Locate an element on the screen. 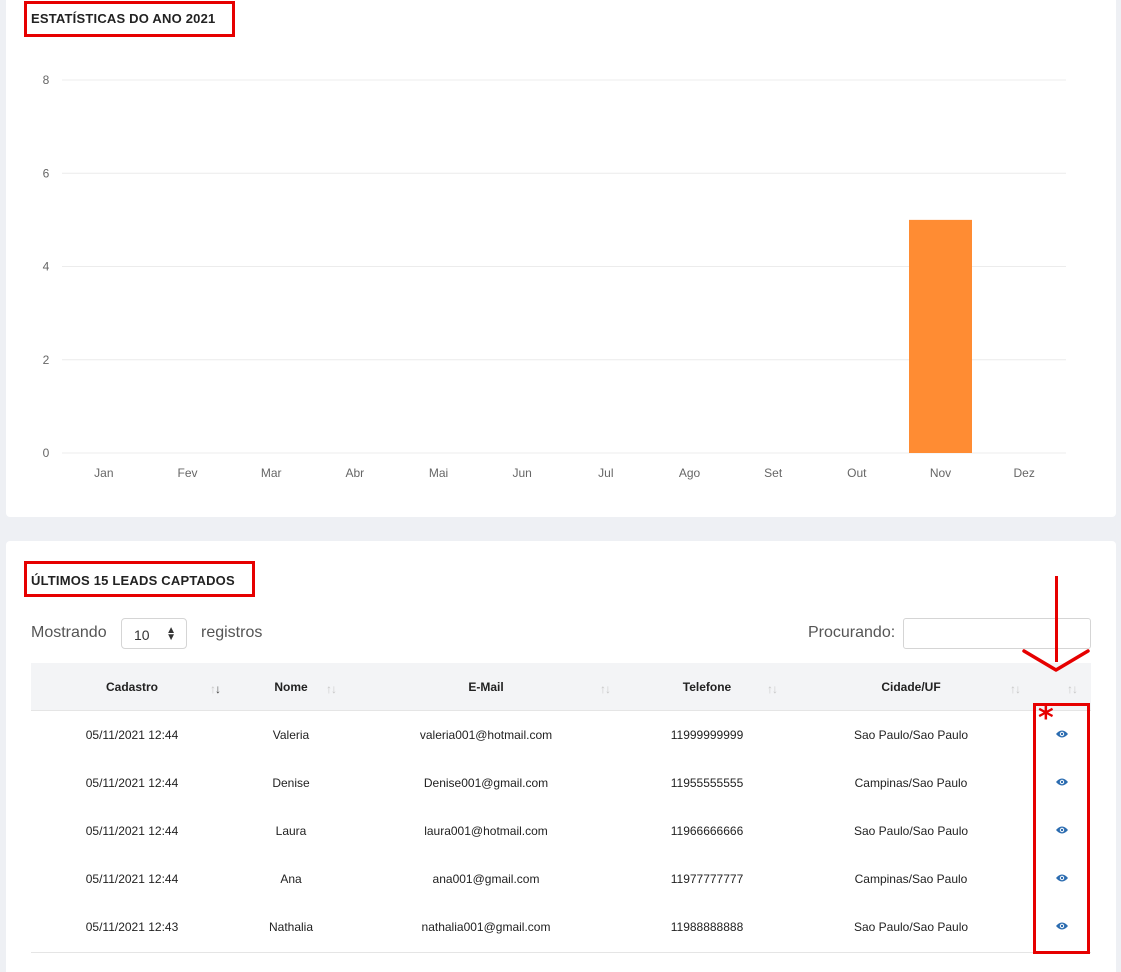 The image size is (1121, 972). y-tick-label: 6 is located at coordinates (46, 173).